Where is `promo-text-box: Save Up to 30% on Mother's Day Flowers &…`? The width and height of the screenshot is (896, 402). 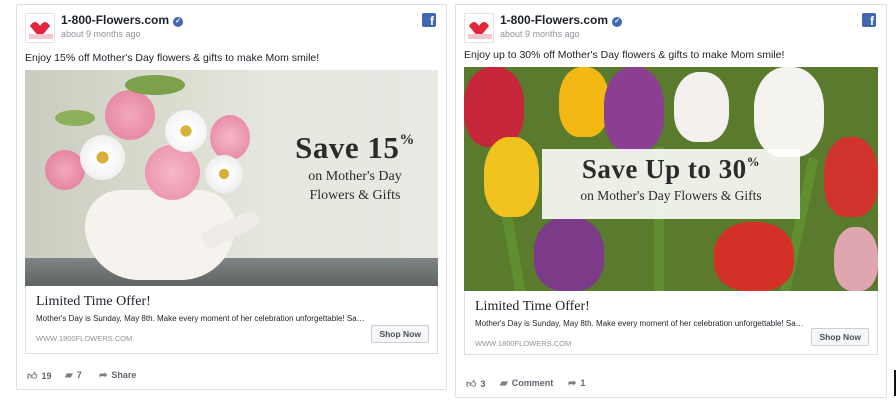 promo-text-box: Save Up to 30% on Mother's Day Flowers &… is located at coordinates (671, 184).